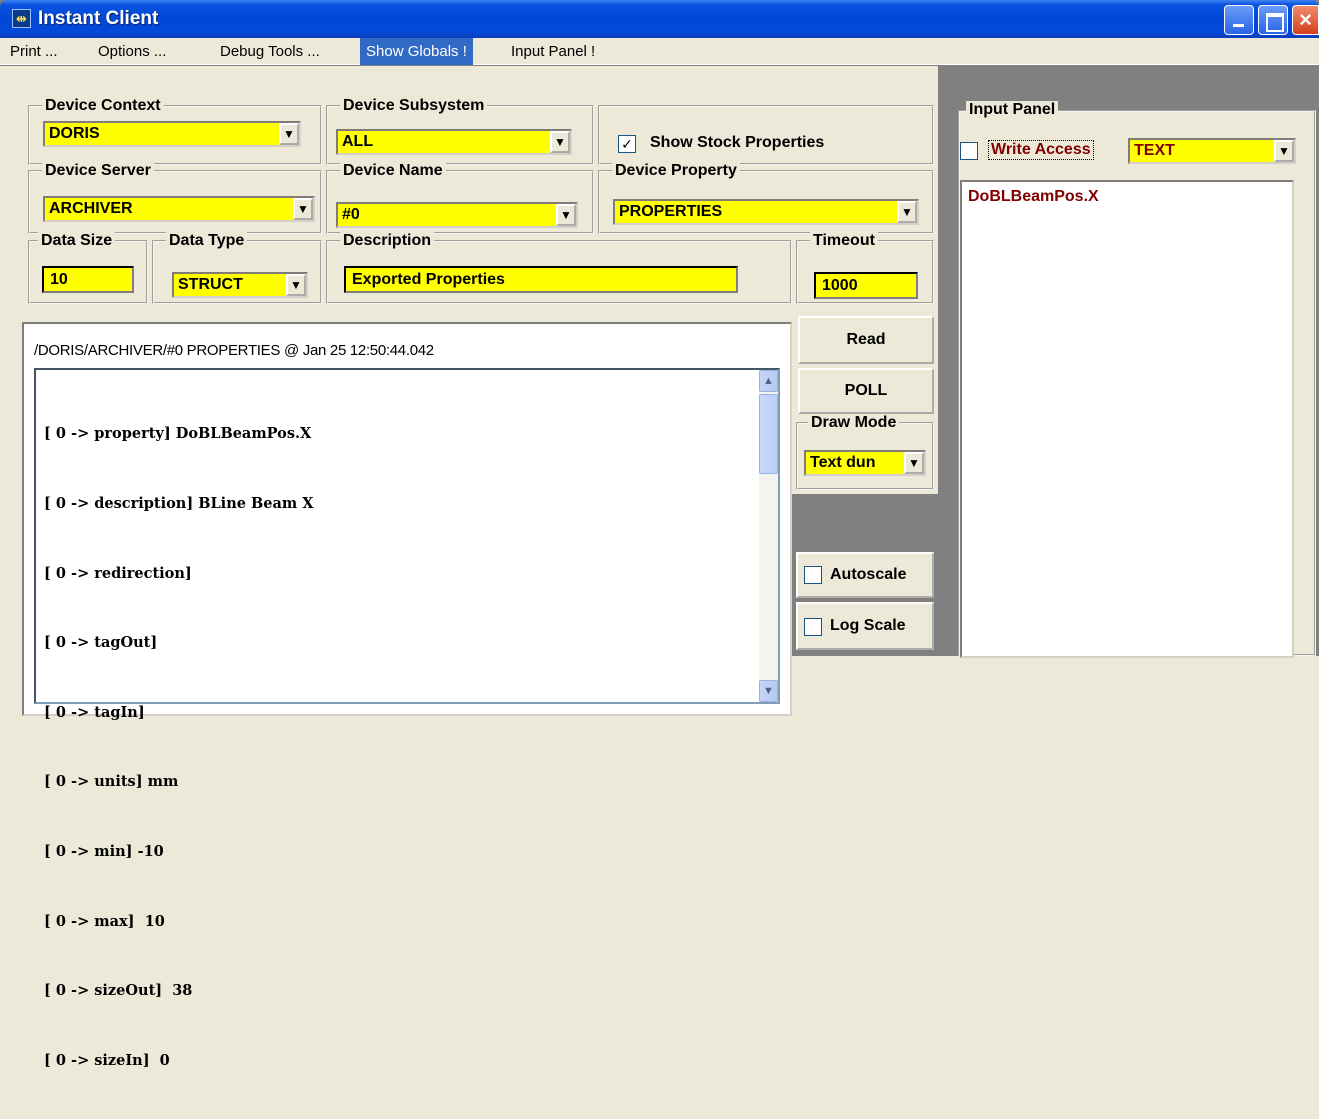 Image resolution: width=1319 pixels, height=1119 pixels. I want to click on output-line: [ 0 -> property] DoBLBeamPos.X, so click(178, 434).